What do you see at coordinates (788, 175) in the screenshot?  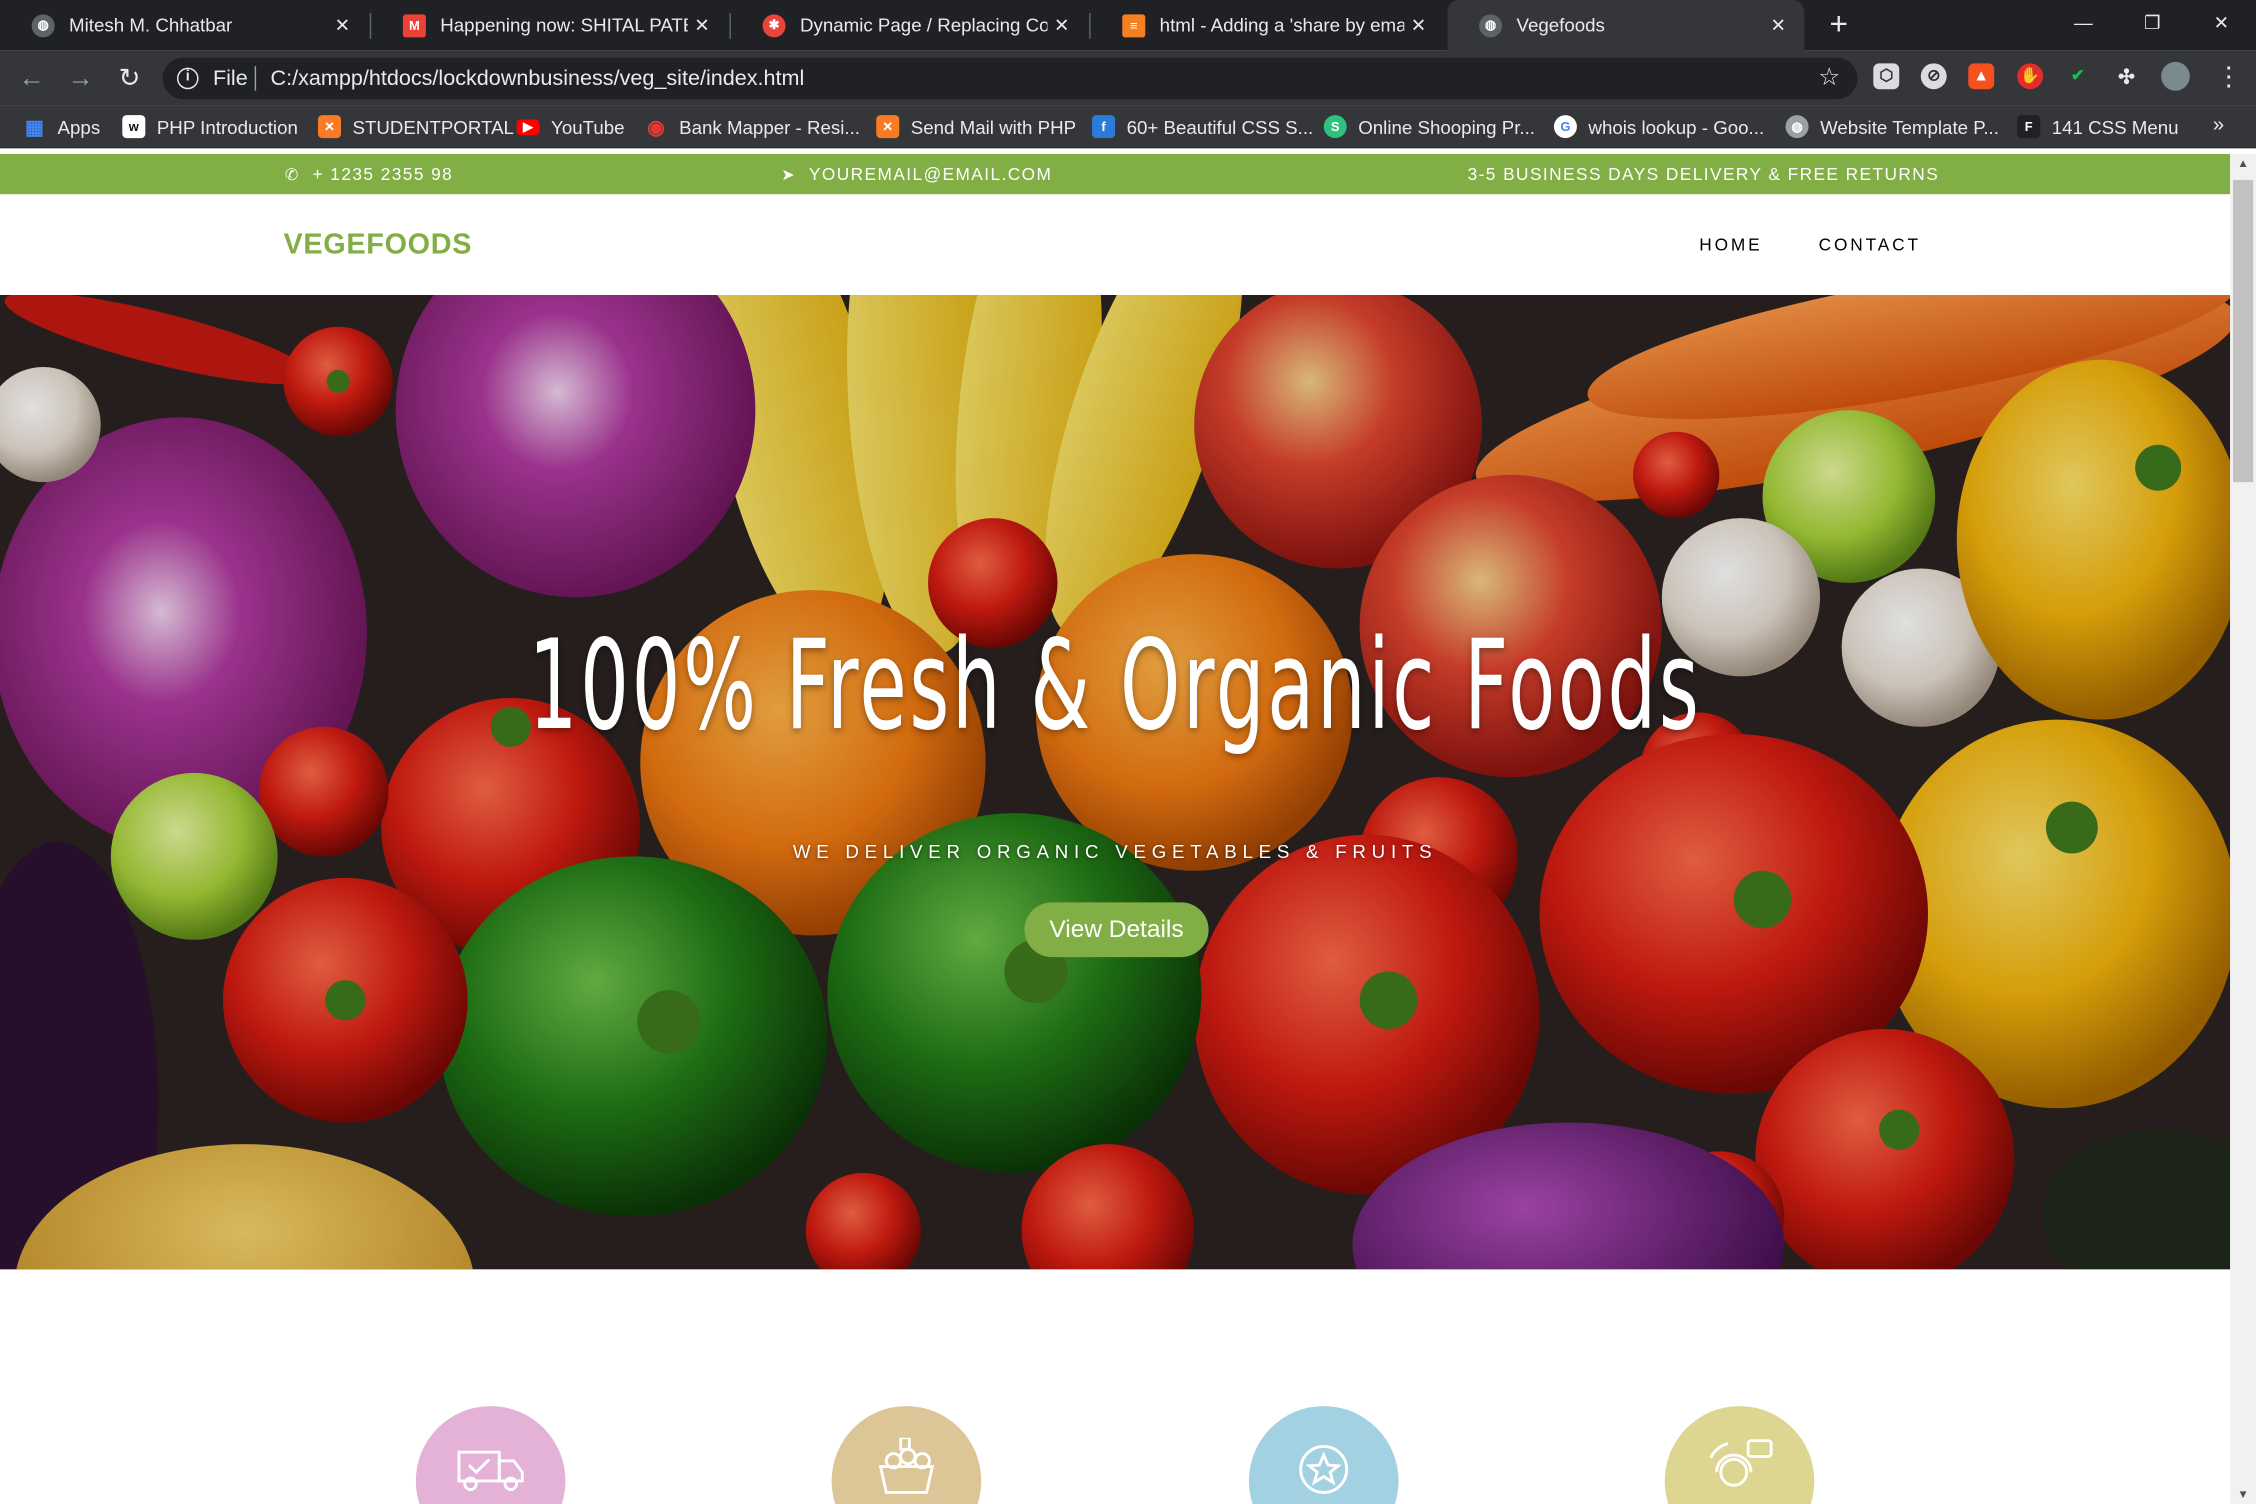 I see `paper-plane-icon: ➤` at bounding box center [788, 175].